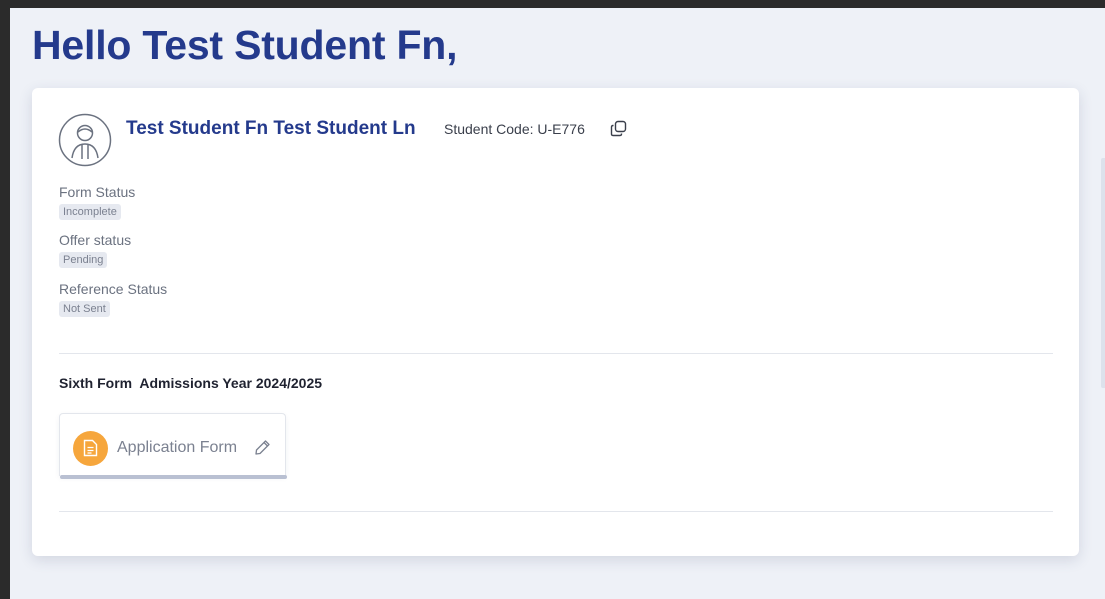  I want to click on divider-bottom, so click(556, 511).